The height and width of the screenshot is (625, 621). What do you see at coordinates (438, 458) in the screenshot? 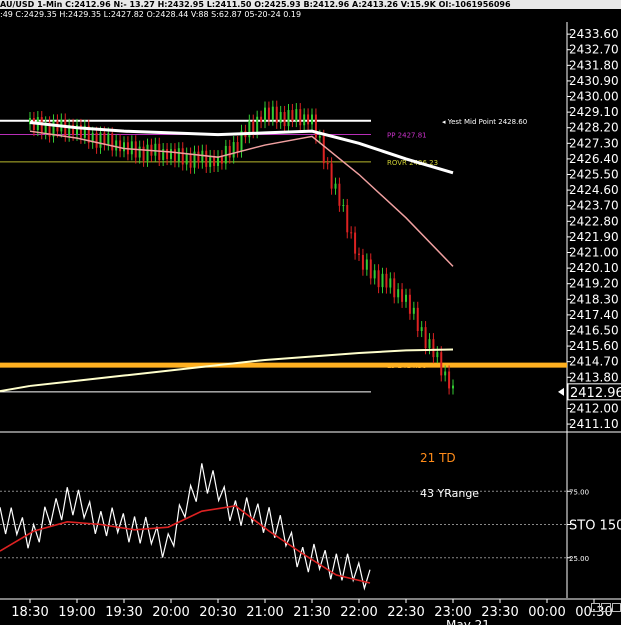
I see `label-21td: 21 TD` at bounding box center [438, 458].